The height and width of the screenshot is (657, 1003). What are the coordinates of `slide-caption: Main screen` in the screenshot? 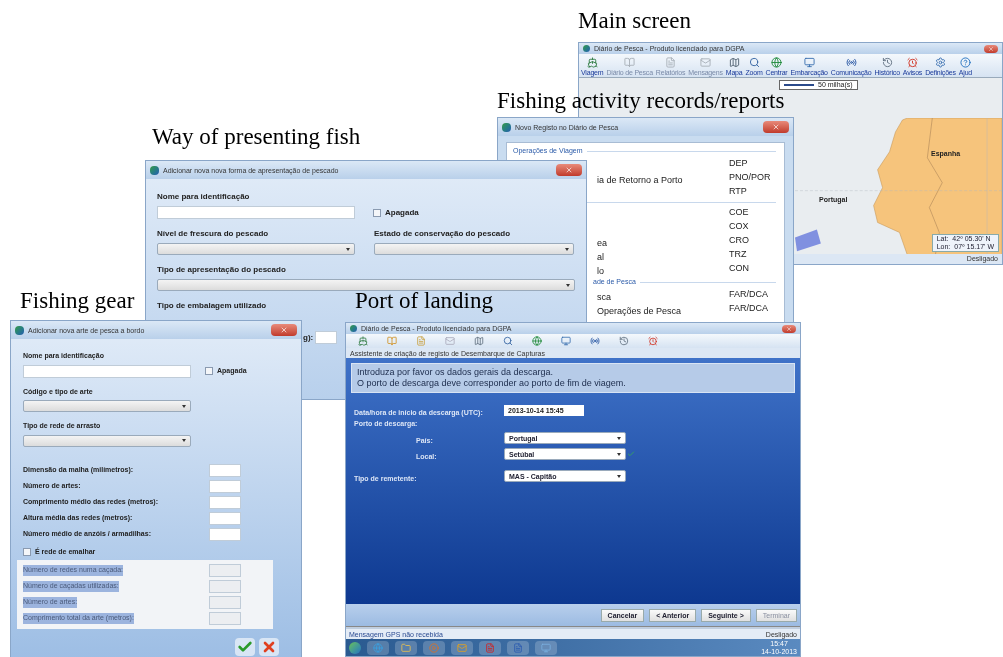 It's located at (635, 21).